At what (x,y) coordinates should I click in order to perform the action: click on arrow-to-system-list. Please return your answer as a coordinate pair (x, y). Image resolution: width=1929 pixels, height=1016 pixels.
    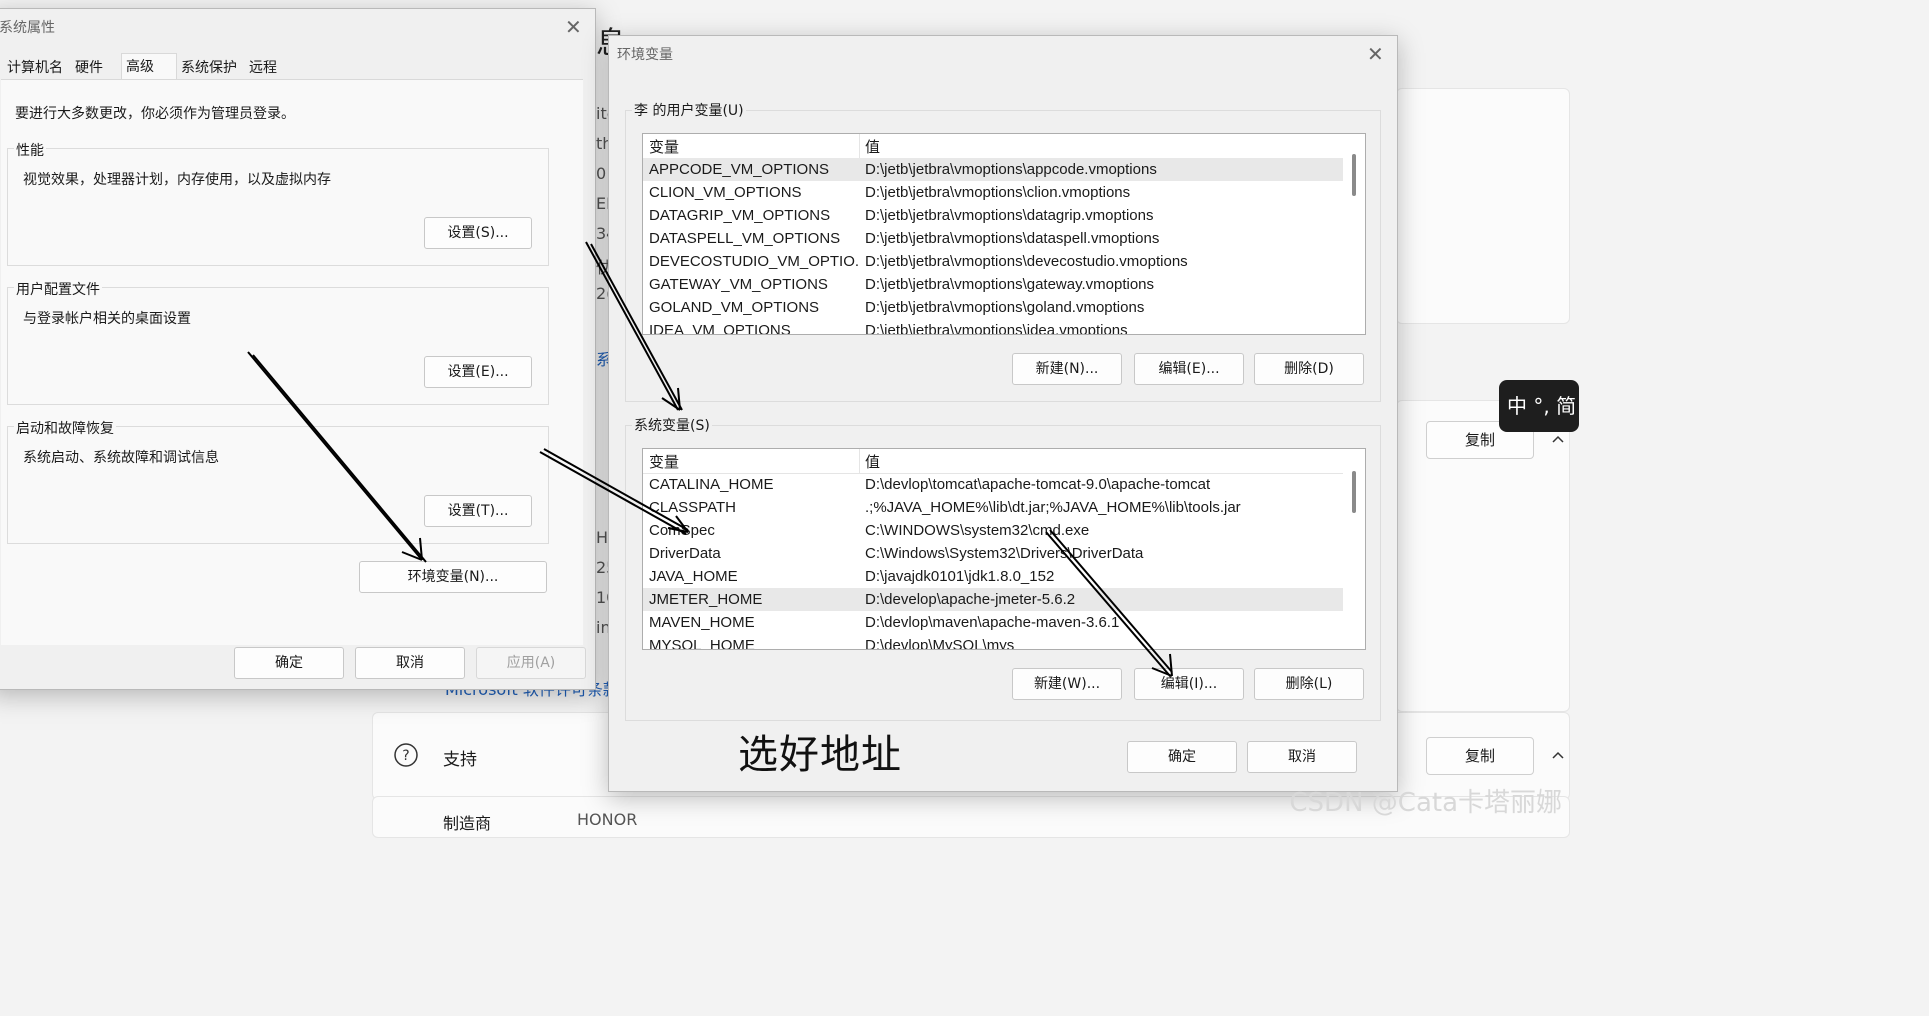
    Looking at the image, I should click on (614, 491).